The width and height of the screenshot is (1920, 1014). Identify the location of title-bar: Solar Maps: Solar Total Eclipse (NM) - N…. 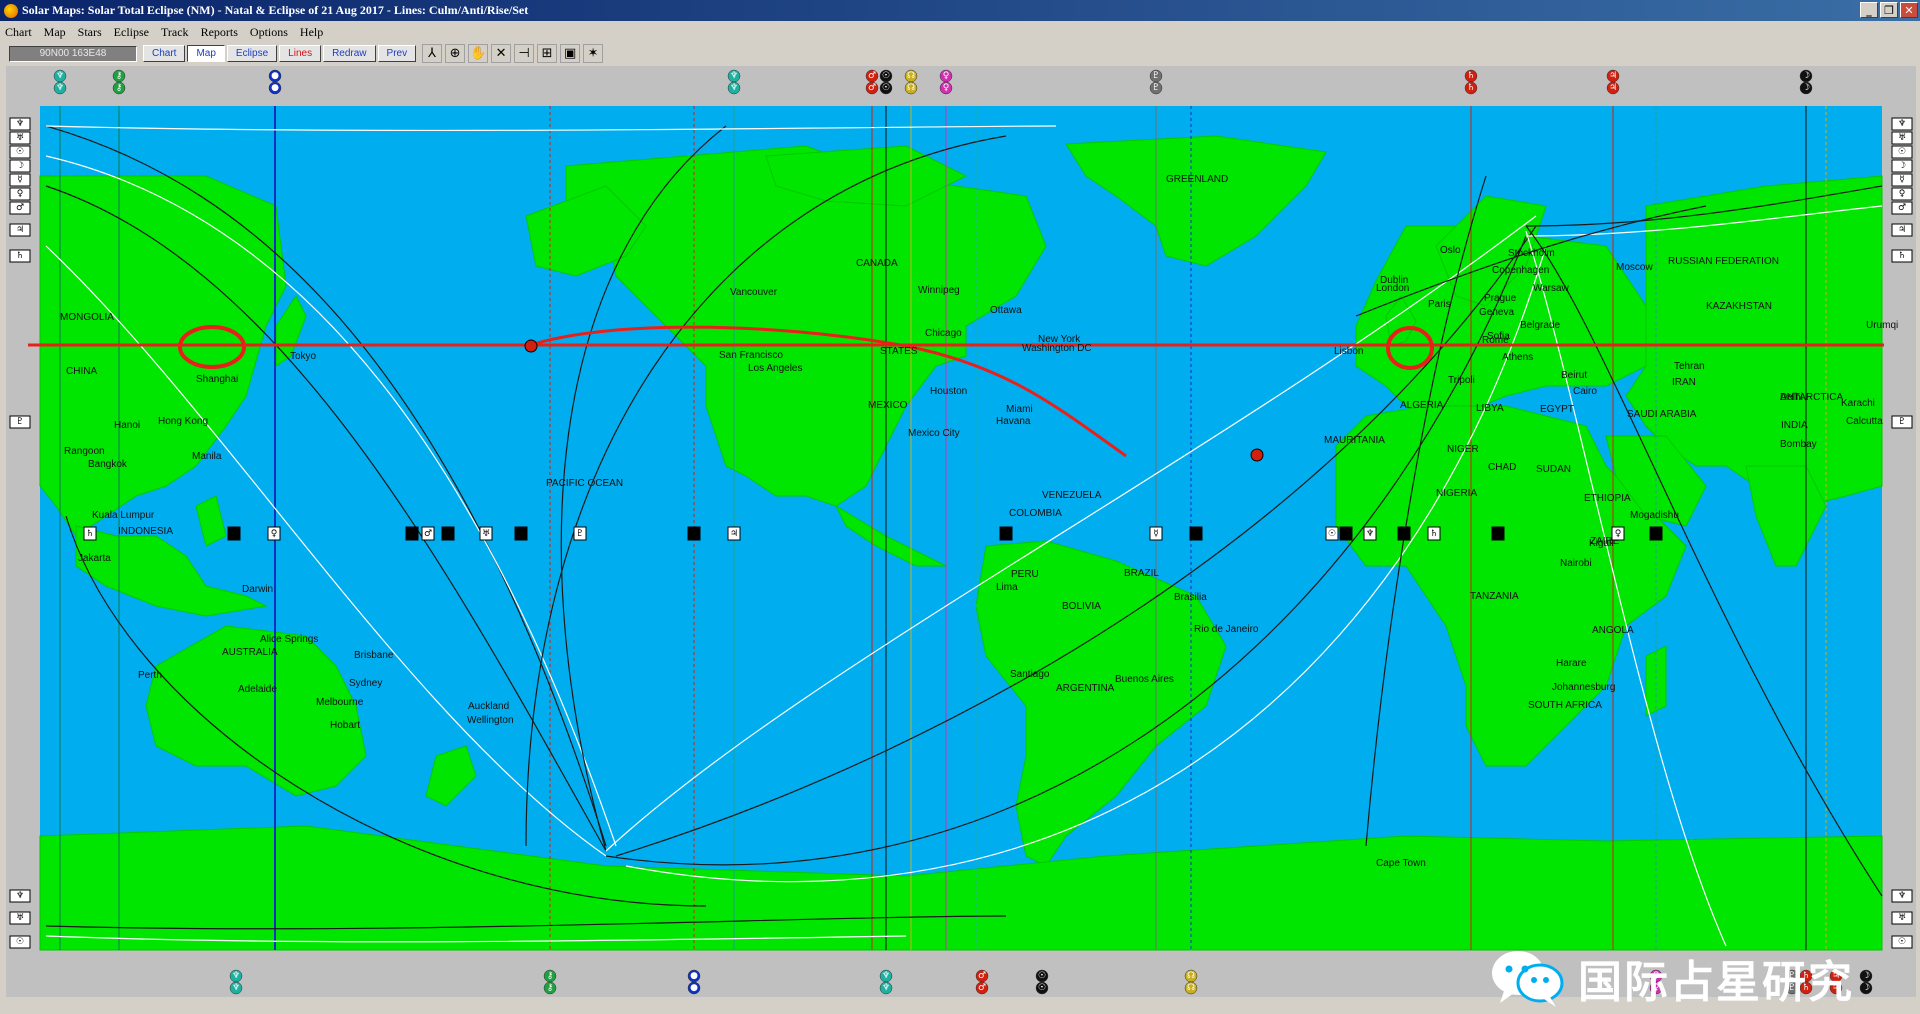
(960, 10).